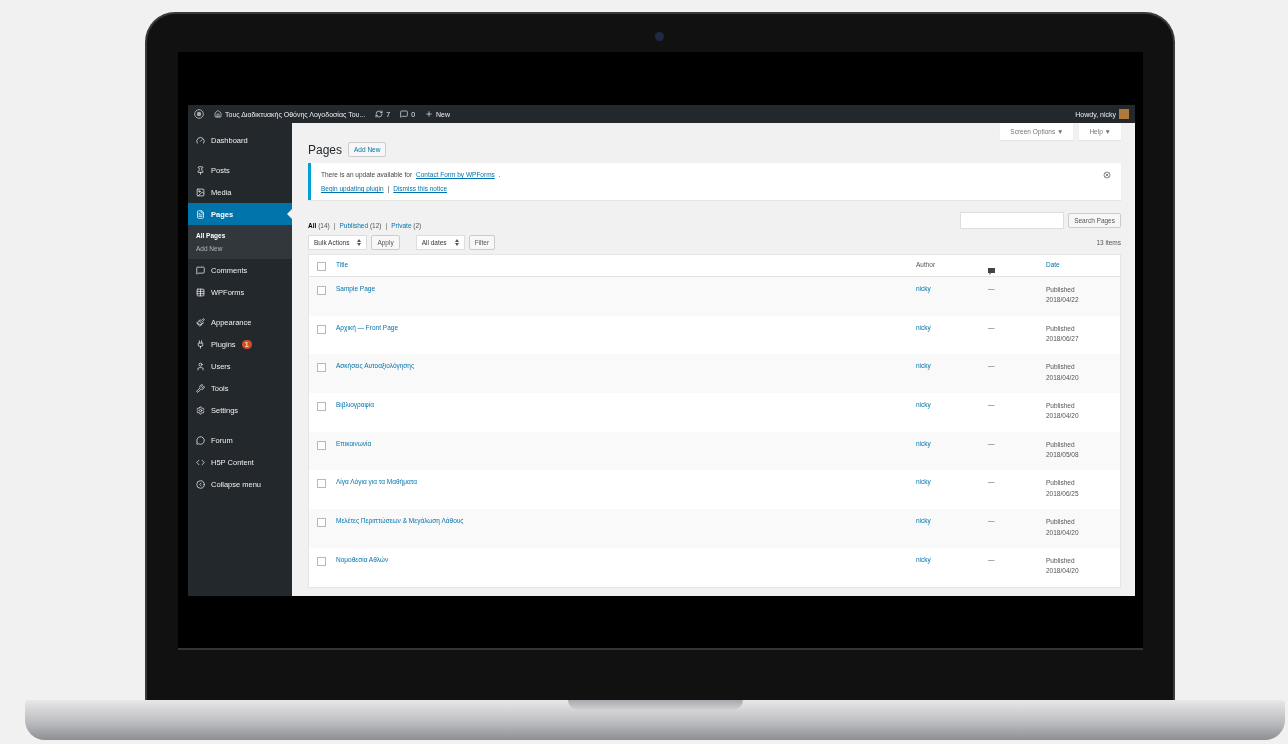  What do you see at coordinates (218, 114) in the screenshot?
I see `home-icon` at bounding box center [218, 114].